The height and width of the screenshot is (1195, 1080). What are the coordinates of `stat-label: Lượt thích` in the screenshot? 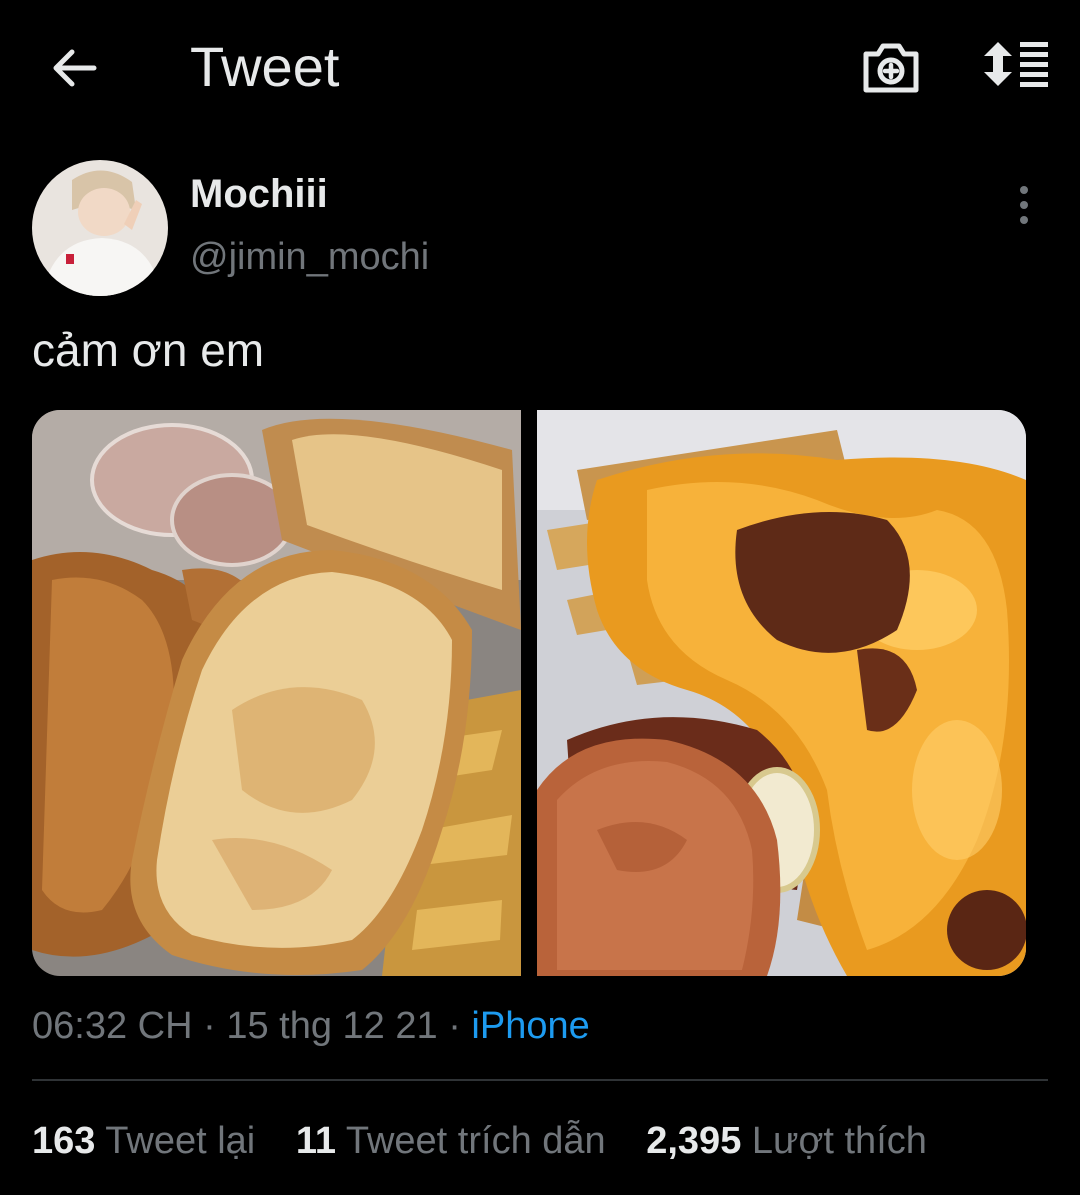 It's located at (839, 1141).